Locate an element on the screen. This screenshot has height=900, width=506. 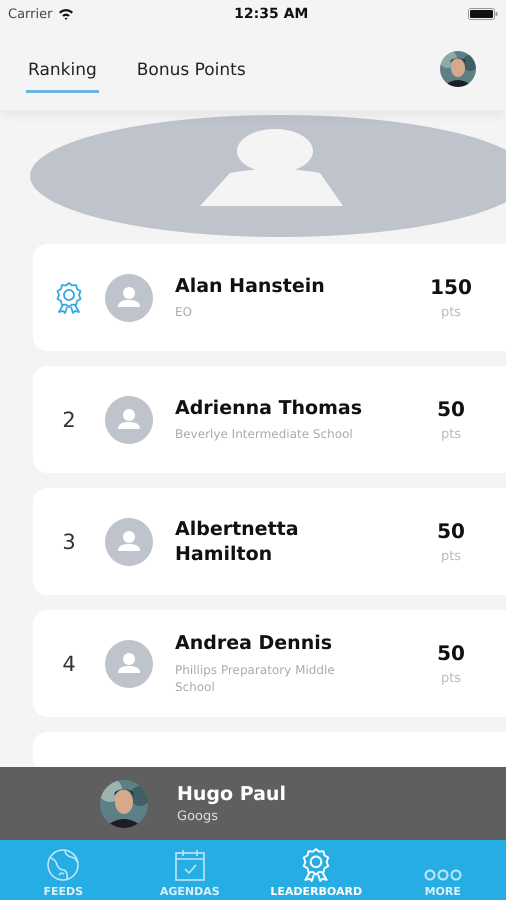
rank-number: 4 is located at coordinates (69, 664).